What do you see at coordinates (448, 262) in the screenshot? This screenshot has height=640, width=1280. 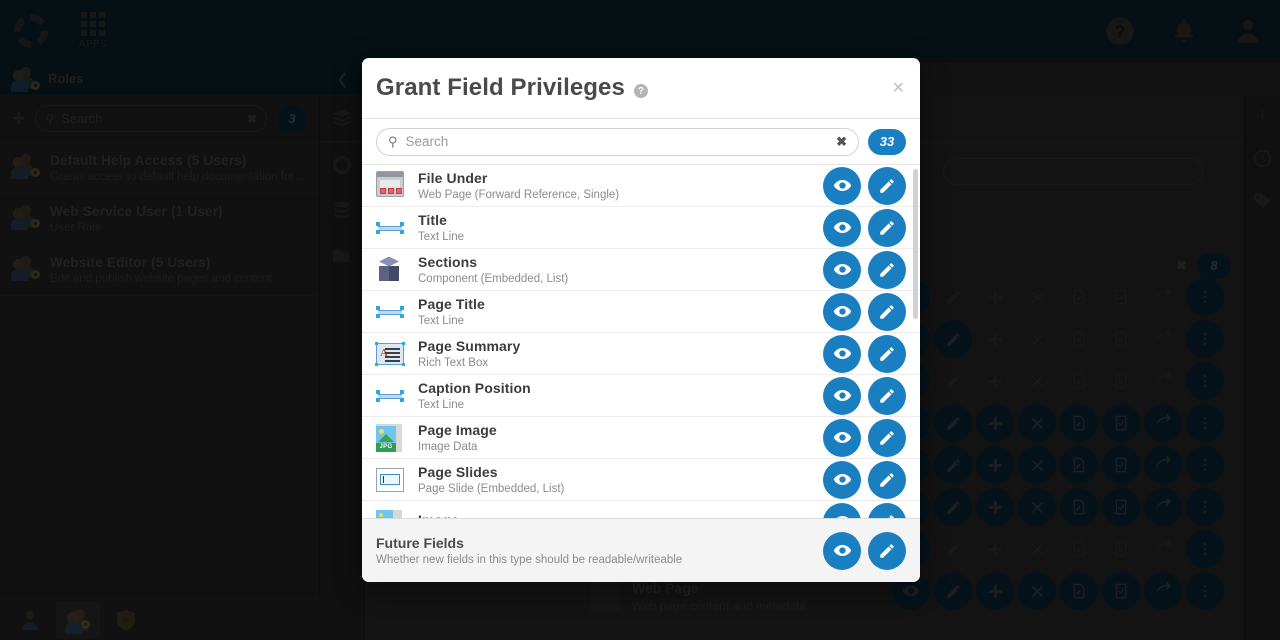 I see `field-name: Sections` at bounding box center [448, 262].